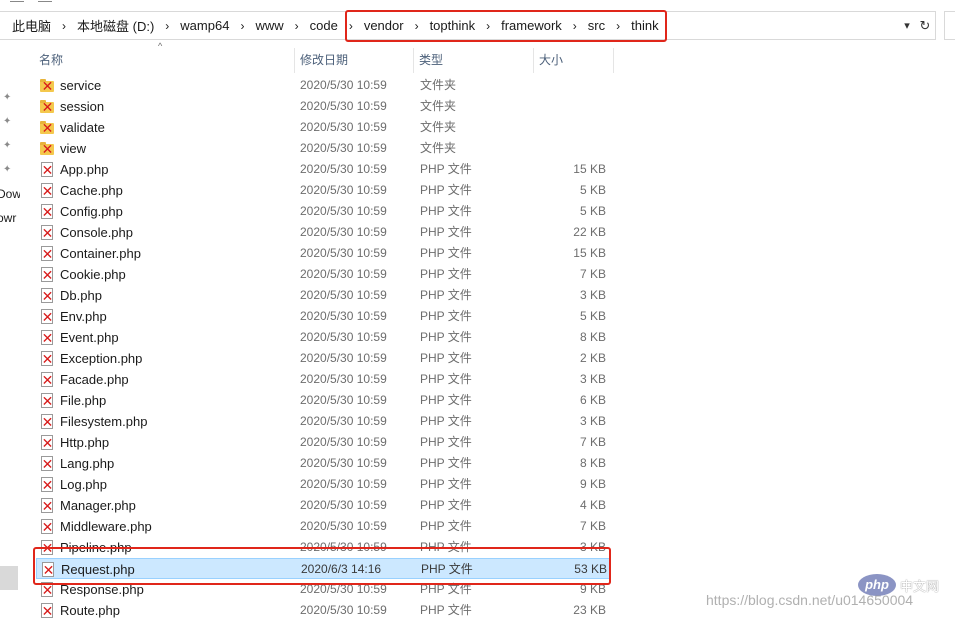 The width and height of the screenshot is (955, 618). What do you see at coordinates (323, 127) in the screenshot?
I see `file-row: ✕ validate 2020/5/30 10:59 文件夹` at bounding box center [323, 127].